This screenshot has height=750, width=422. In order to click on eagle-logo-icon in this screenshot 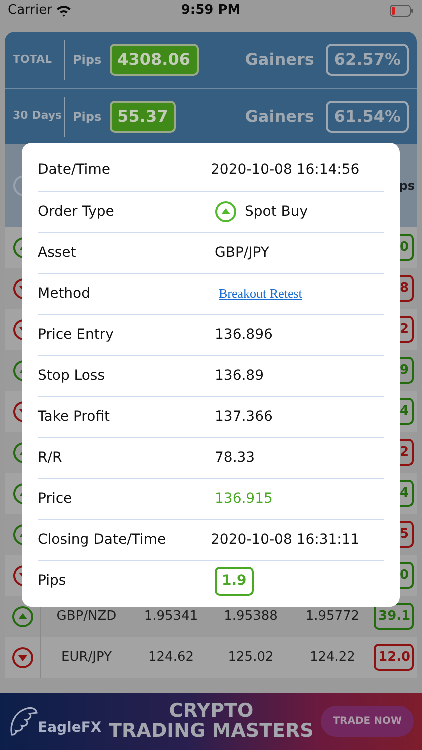, I will do `click(23, 721)`.